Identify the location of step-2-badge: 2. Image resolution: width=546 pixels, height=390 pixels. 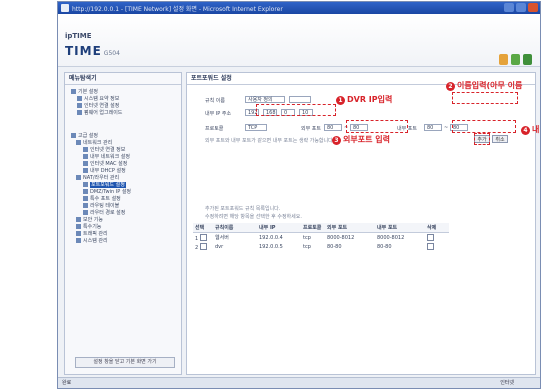
(450, 86).